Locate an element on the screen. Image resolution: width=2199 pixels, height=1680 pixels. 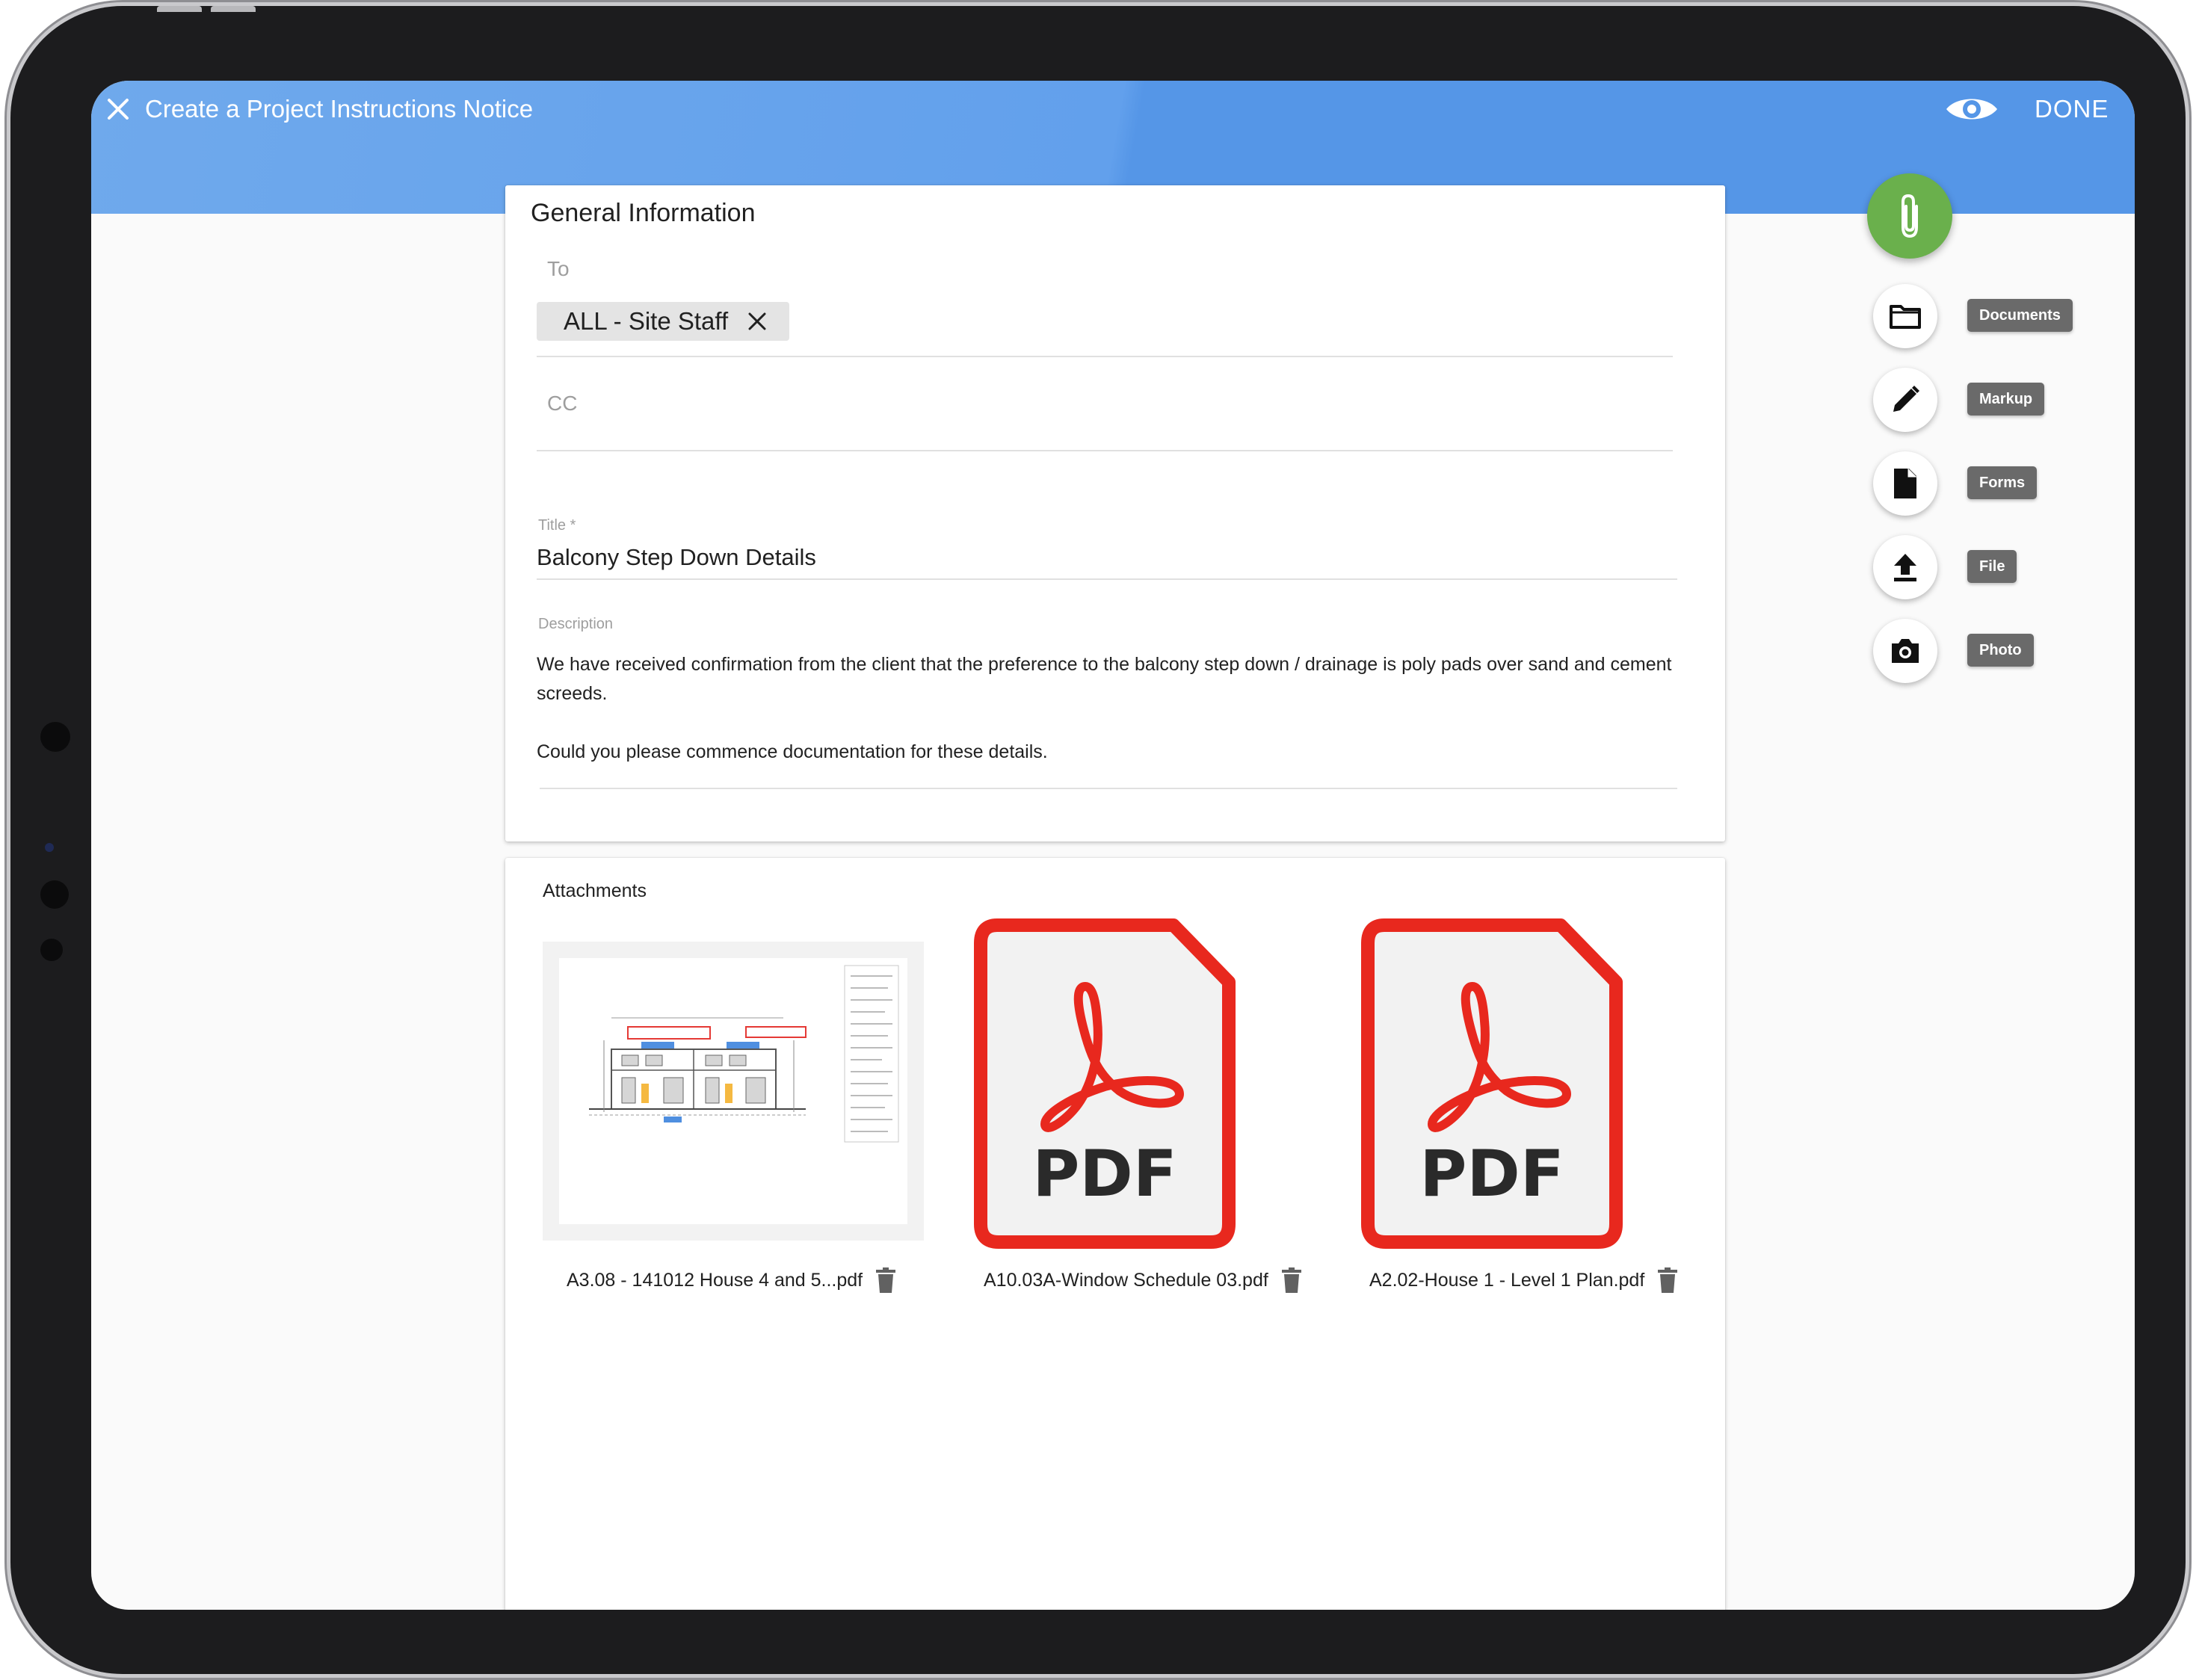
upload-icon is located at coordinates (1905, 567).